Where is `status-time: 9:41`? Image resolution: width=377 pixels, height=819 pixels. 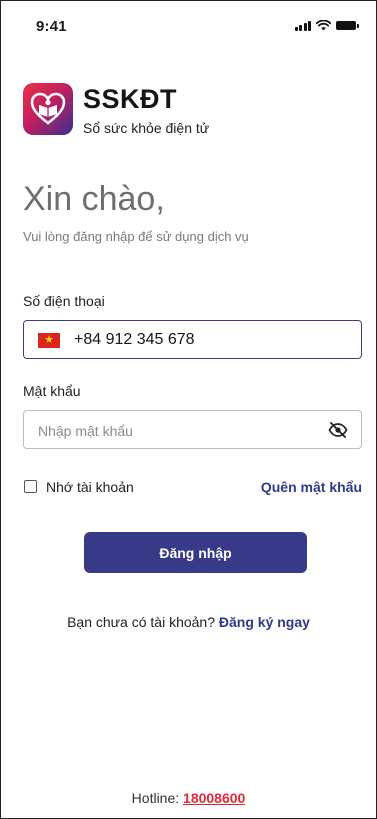 status-time: 9:41 is located at coordinates (51, 26).